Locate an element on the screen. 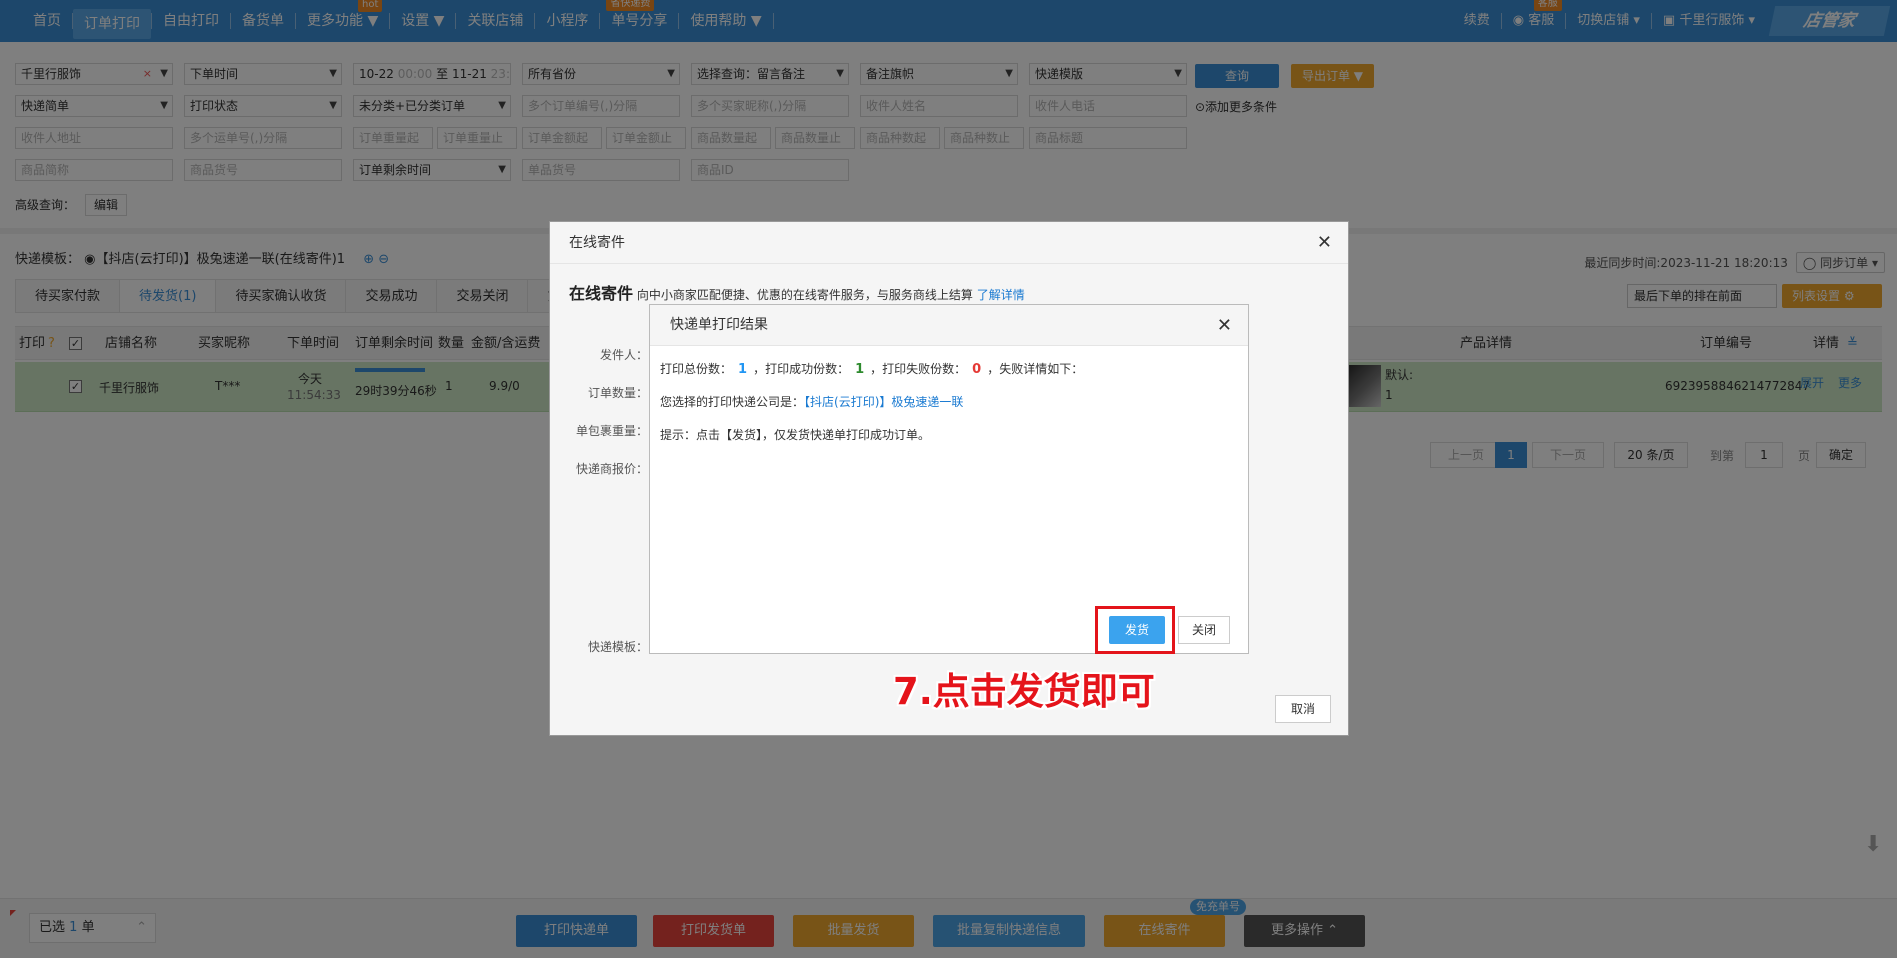 This screenshot has width=1897, height=958. package-weight-label: 单包裹重量： is located at coordinates (612, 431).